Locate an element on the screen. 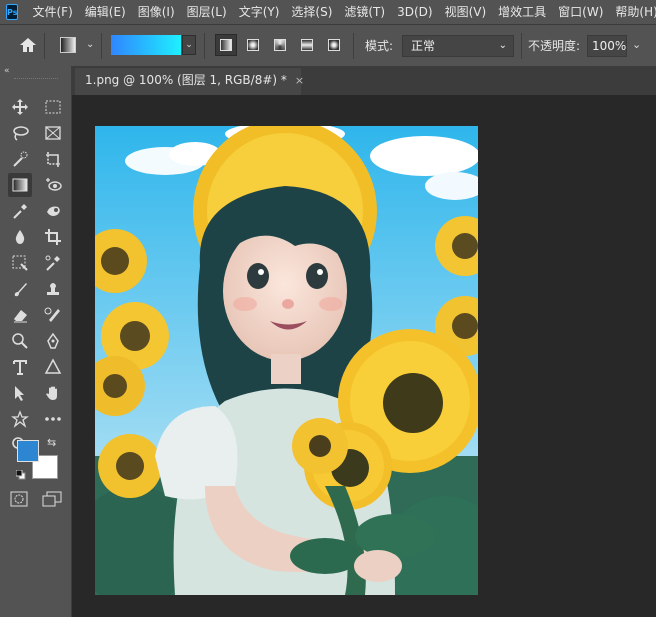 This screenshot has width=656, height=617. more-tools-tool is located at coordinates (53, 419).